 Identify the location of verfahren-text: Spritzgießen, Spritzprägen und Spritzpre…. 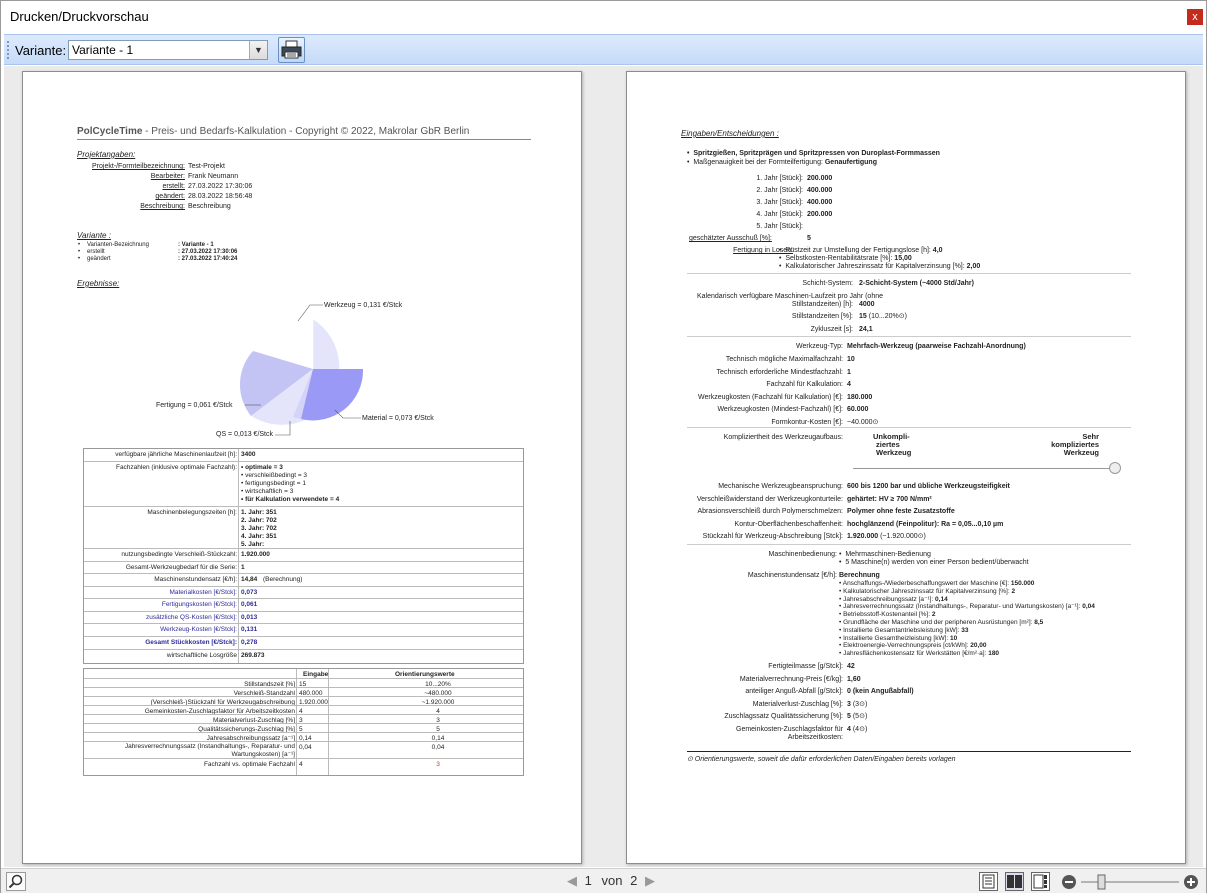
(816, 153).